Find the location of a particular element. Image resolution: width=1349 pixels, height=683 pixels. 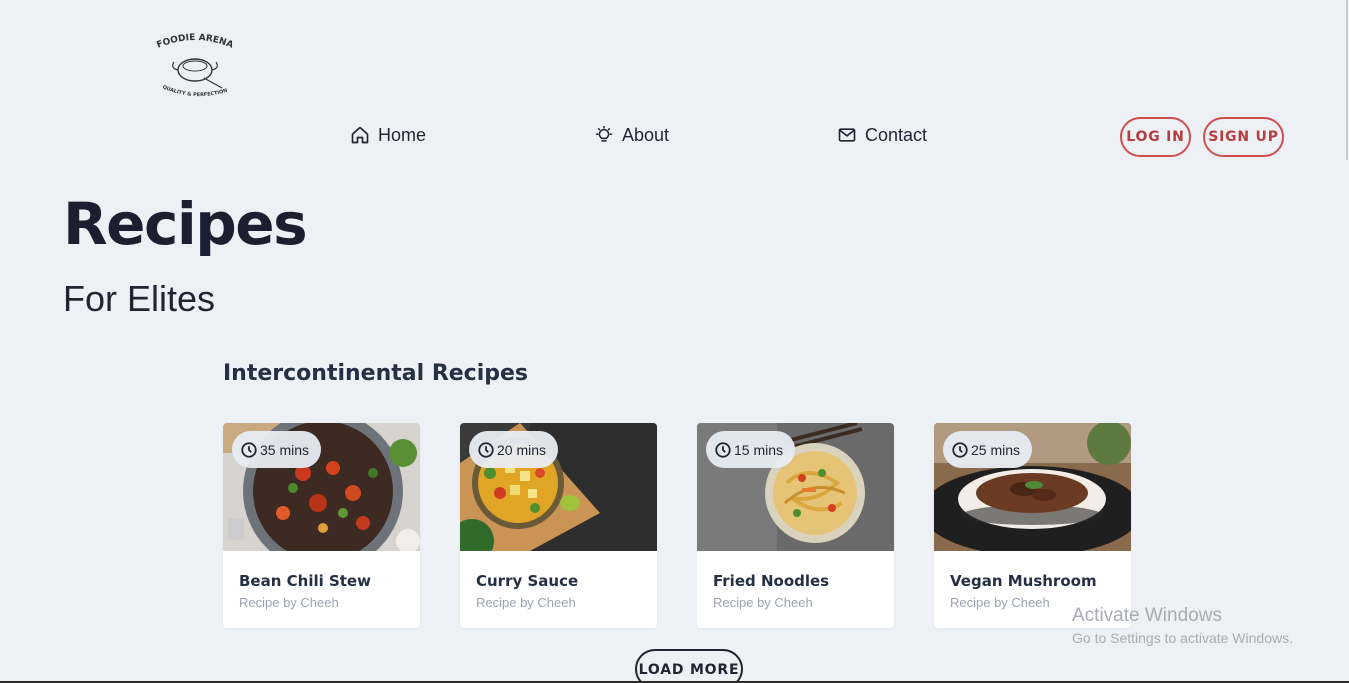

cook-time-badge: 15 mins is located at coordinates (751, 449).